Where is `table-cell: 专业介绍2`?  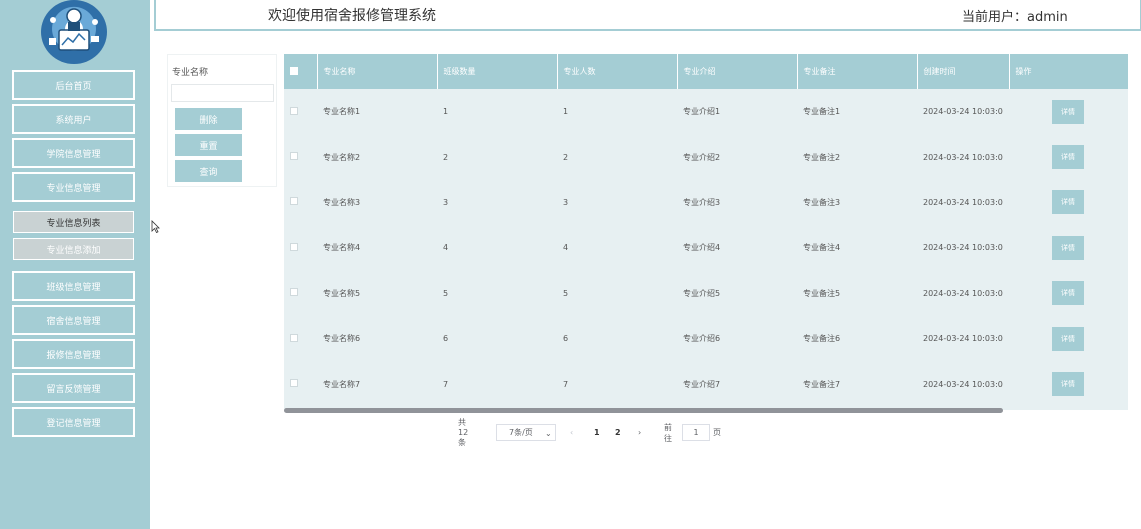
table-cell: 专业介绍2 is located at coordinates (702, 157).